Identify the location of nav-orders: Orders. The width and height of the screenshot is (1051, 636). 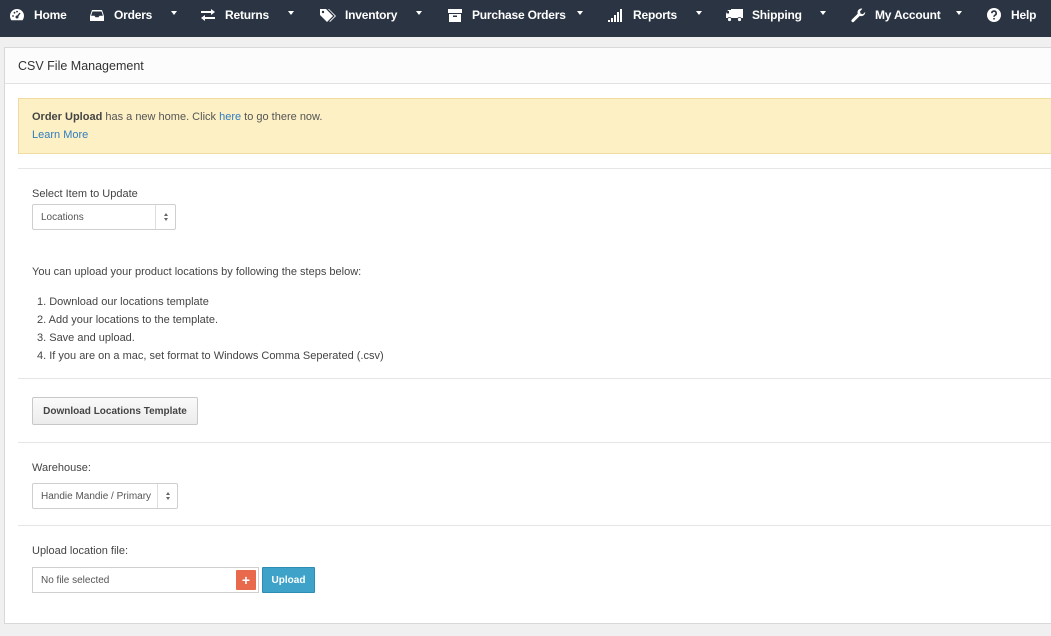
(120, 15).